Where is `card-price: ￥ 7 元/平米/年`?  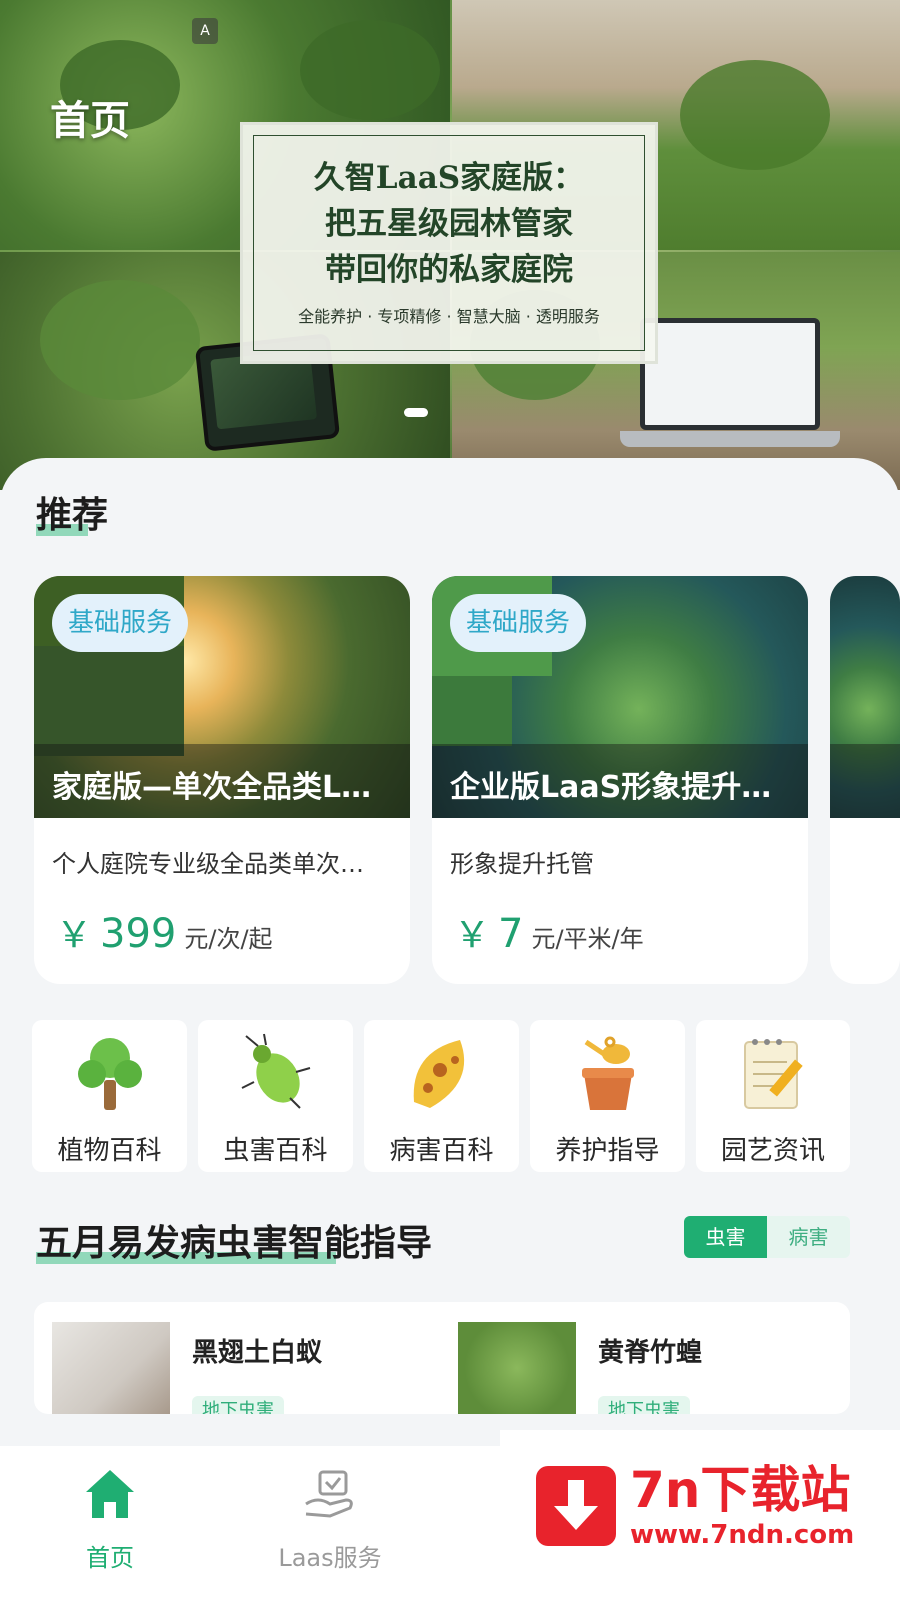 card-price: ￥ 7 元/平米/年 is located at coordinates (549, 934).